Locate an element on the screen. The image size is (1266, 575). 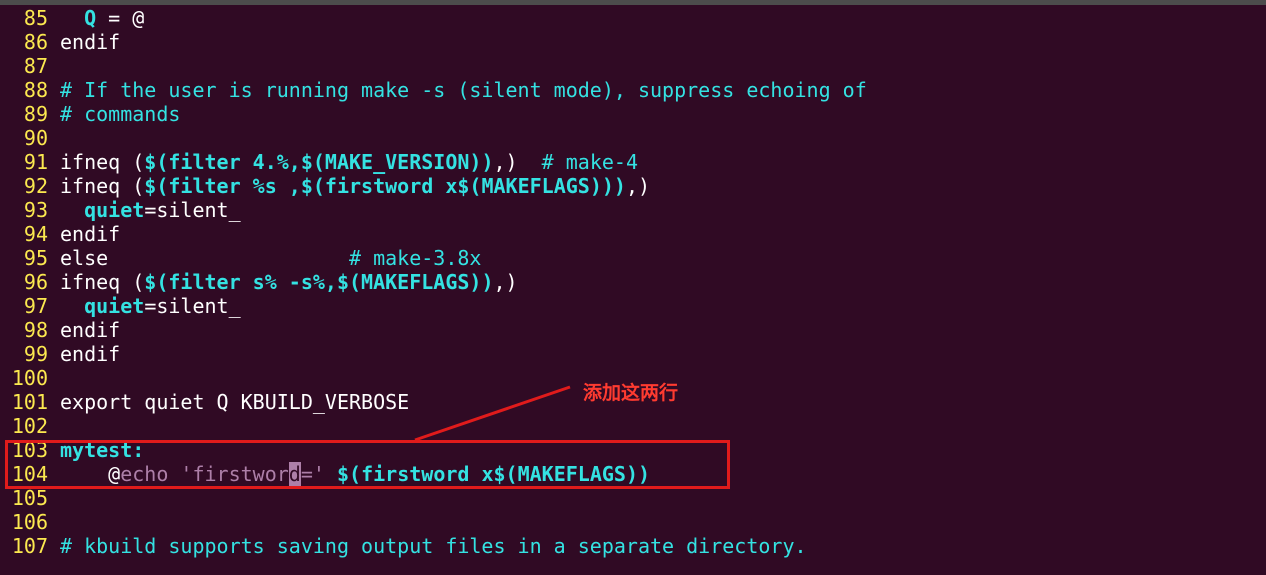
line-number: 89 is located at coordinates (35, 114).